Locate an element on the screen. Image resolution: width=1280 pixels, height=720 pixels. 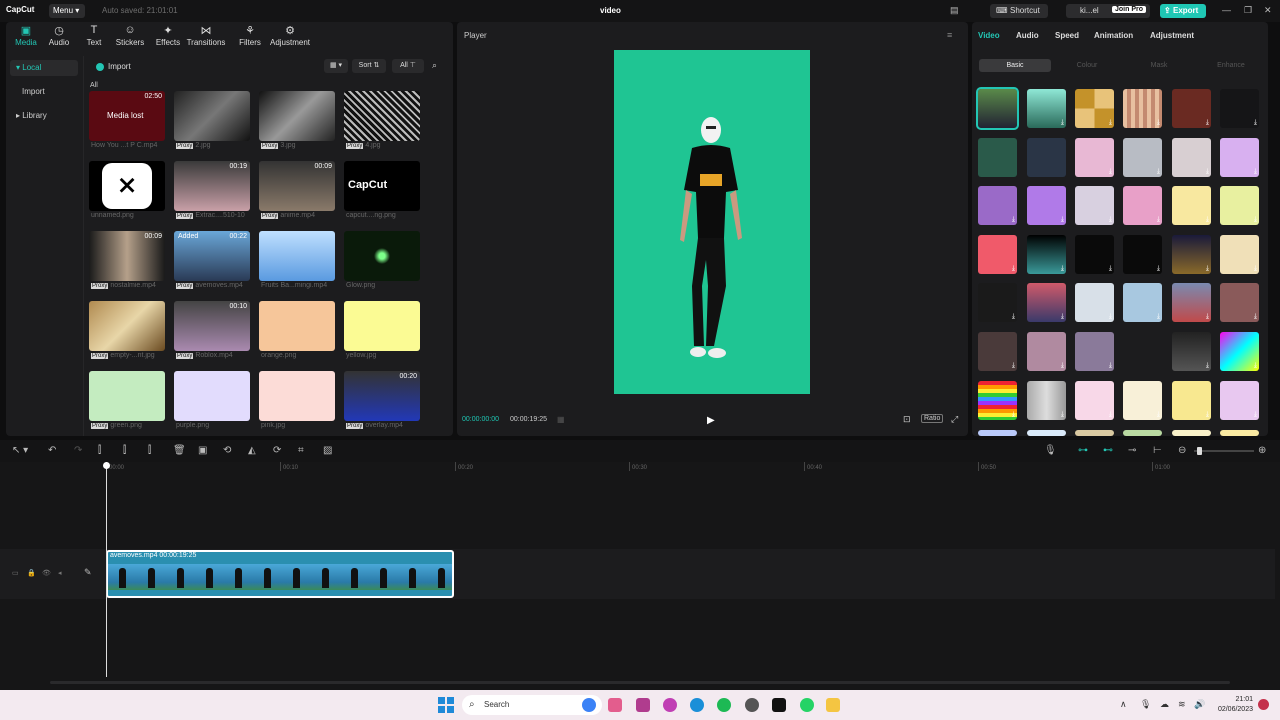
tab-stickers: ☺ Stickers is located at coordinates (130, 35).